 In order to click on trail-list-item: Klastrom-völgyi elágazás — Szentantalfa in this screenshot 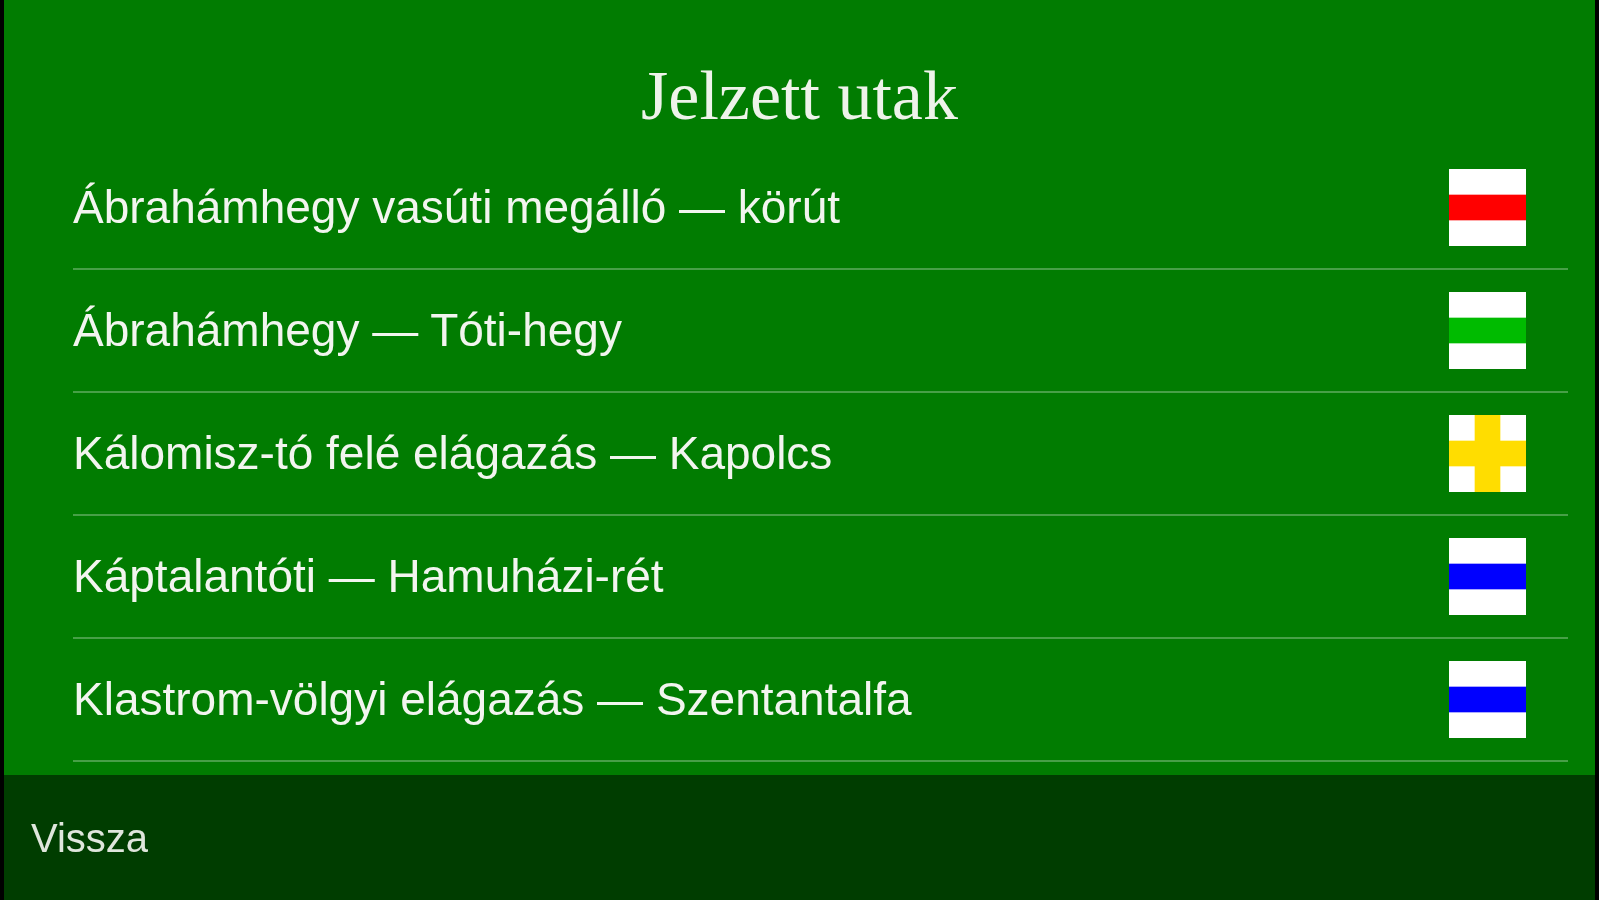, I will do `click(820, 700)`.